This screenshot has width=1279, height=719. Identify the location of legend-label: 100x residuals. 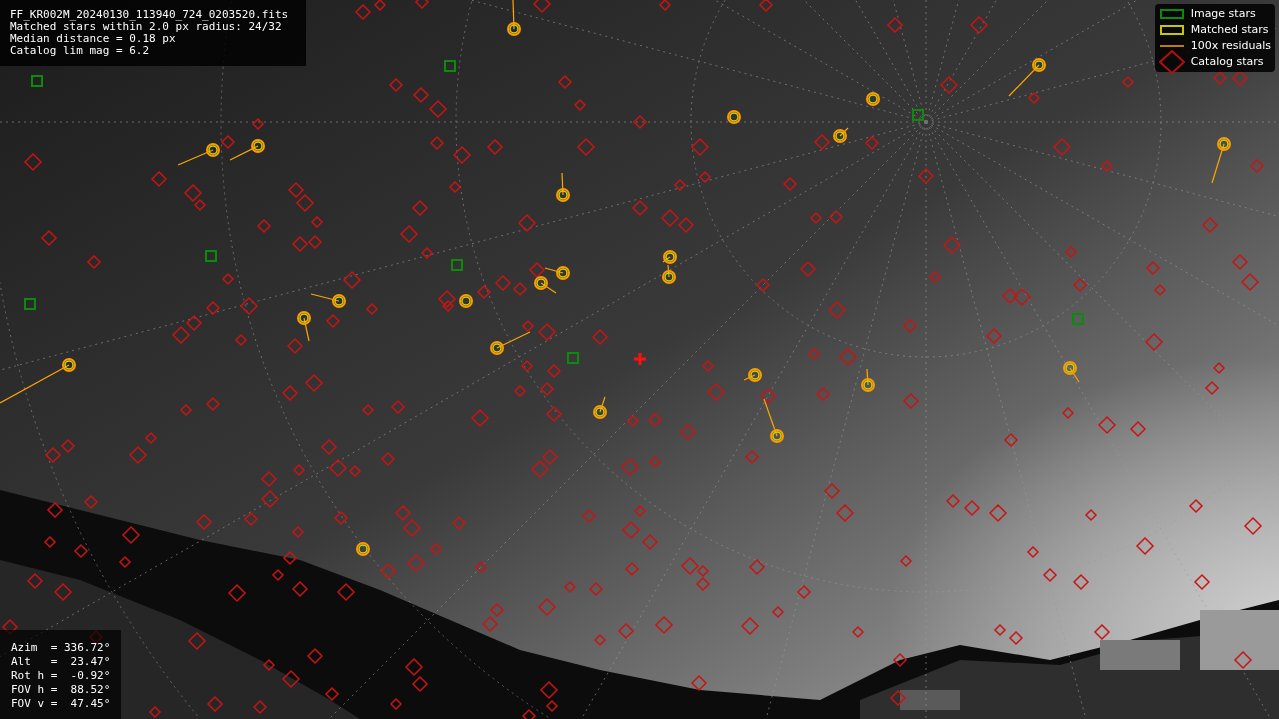
(1230, 45).